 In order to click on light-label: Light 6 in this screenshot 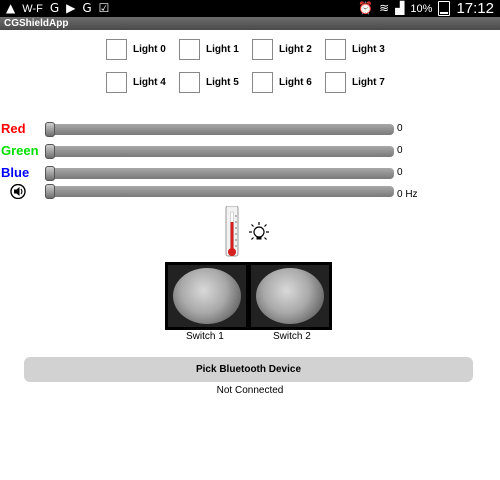, I will do `click(295, 82)`.